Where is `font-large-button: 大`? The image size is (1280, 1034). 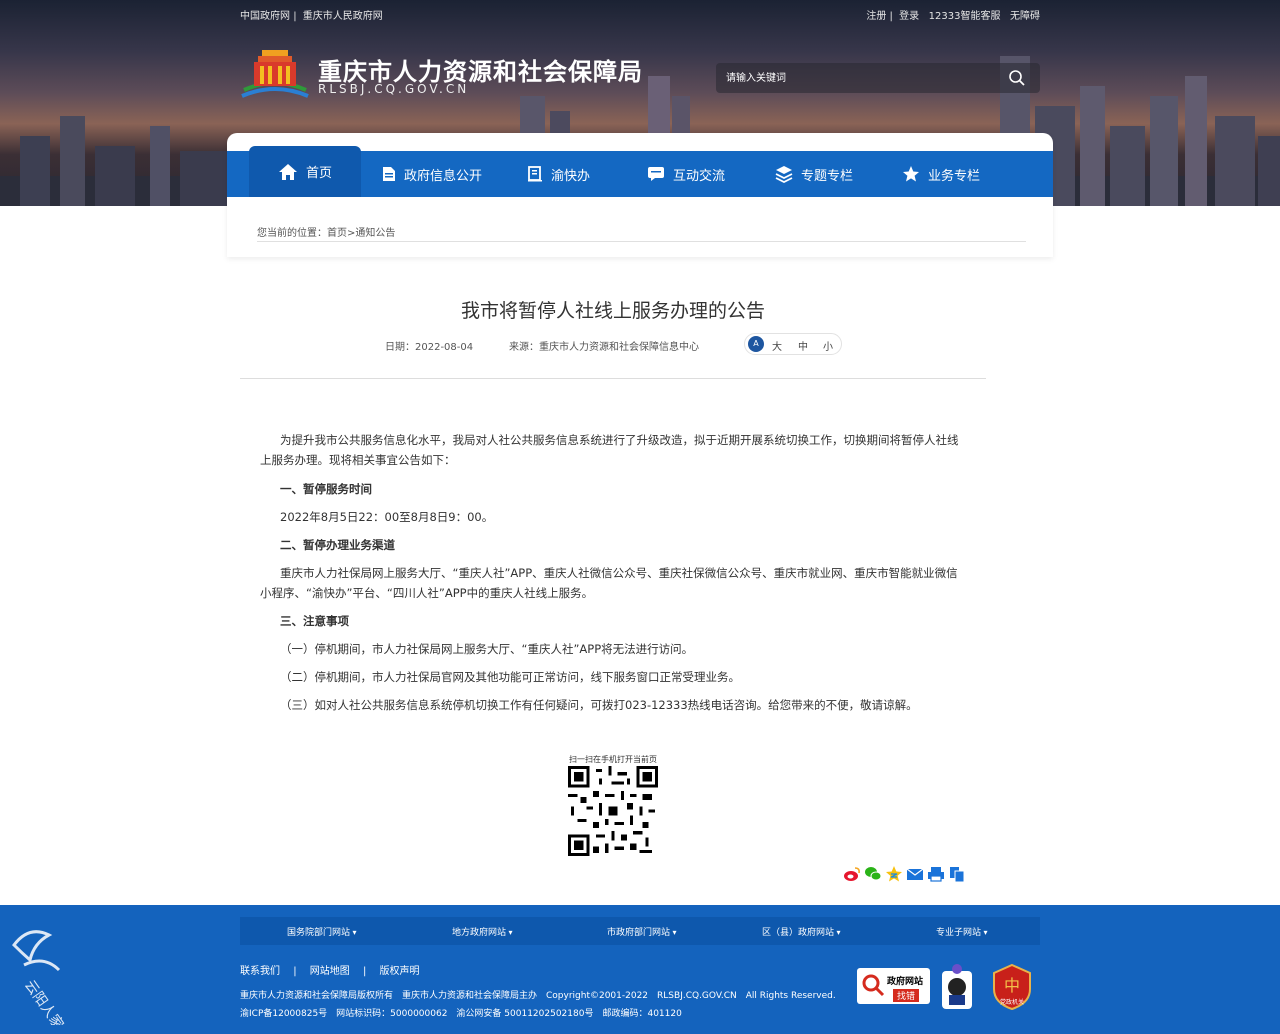
font-large-button: 大 is located at coordinates (777, 345).